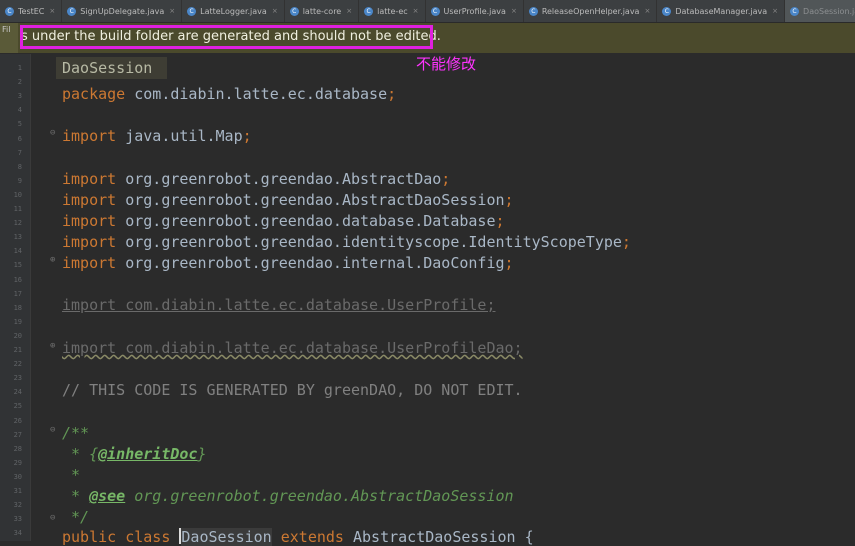 The height and width of the screenshot is (546, 855). Describe the element at coordinates (226, 37) in the screenshot. I see `annotation-highlight-box` at that location.